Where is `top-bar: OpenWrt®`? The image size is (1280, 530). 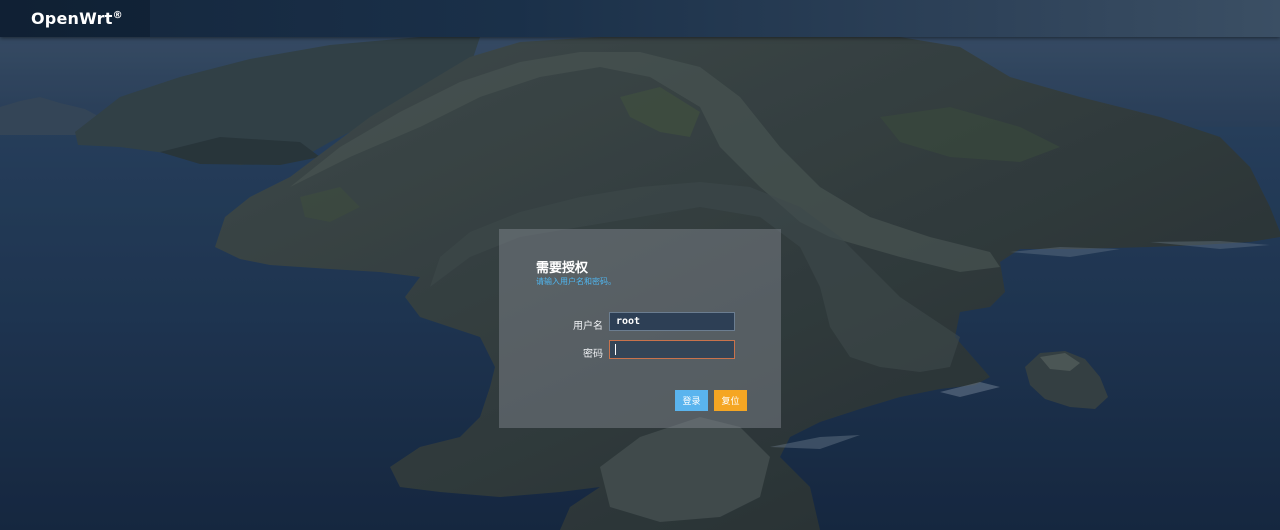 top-bar: OpenWrt® is located at coordinates (640, 18).